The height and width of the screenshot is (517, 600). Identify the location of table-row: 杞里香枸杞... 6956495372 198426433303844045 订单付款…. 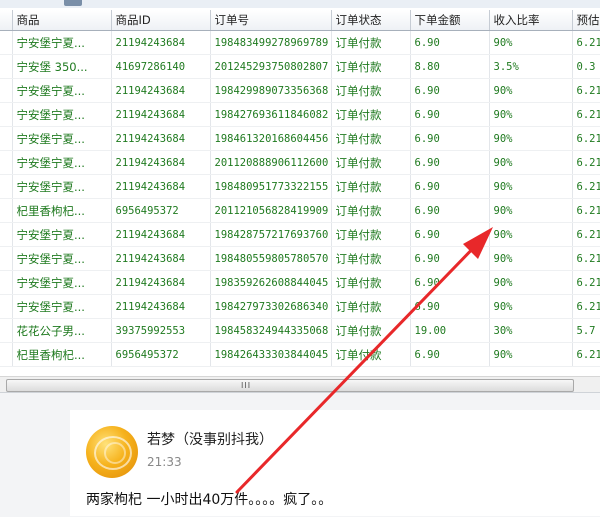
(300, 354).